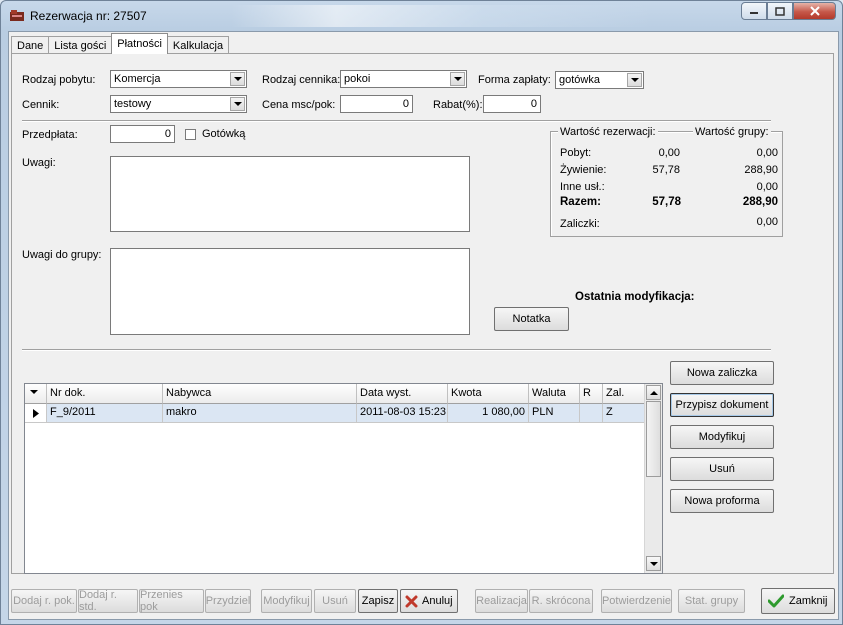 Image resolution: width=843 pixels, height=625 pixels. I want to click on table-row-nabywca: makro, so click(260, 413).